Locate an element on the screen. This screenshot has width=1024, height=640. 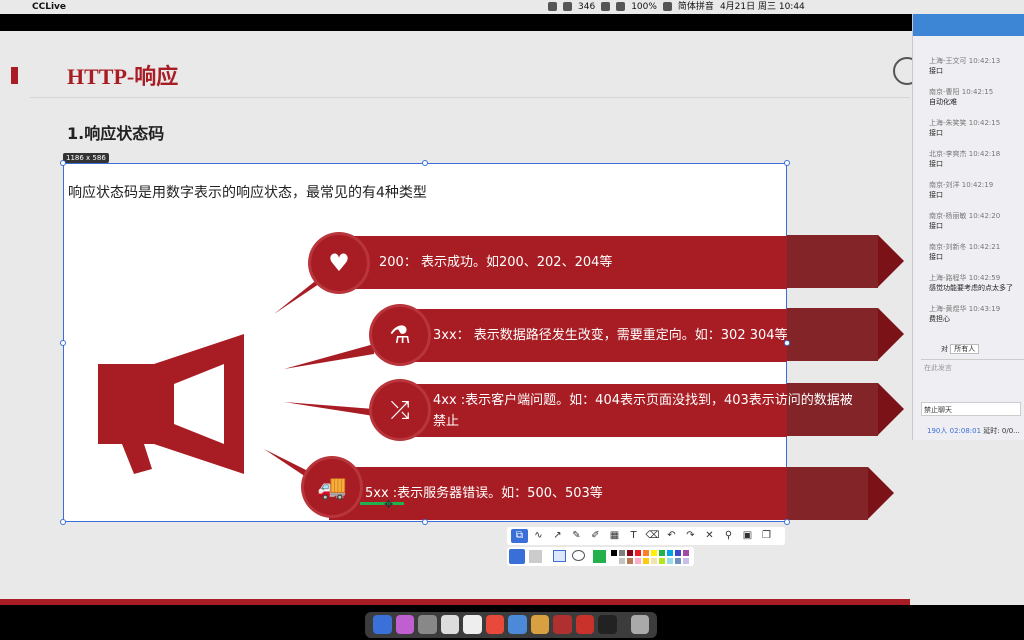
selection-size-label: 1186 x 586 is located at coordinates (86, 158).